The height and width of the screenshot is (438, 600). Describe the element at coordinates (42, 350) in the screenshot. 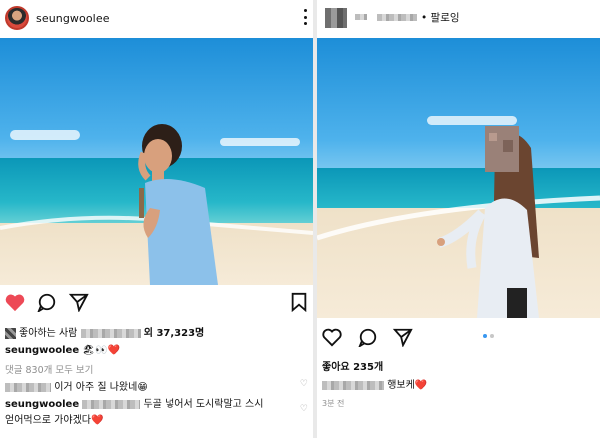

I see `caption-username: seungwoolee` at that location.